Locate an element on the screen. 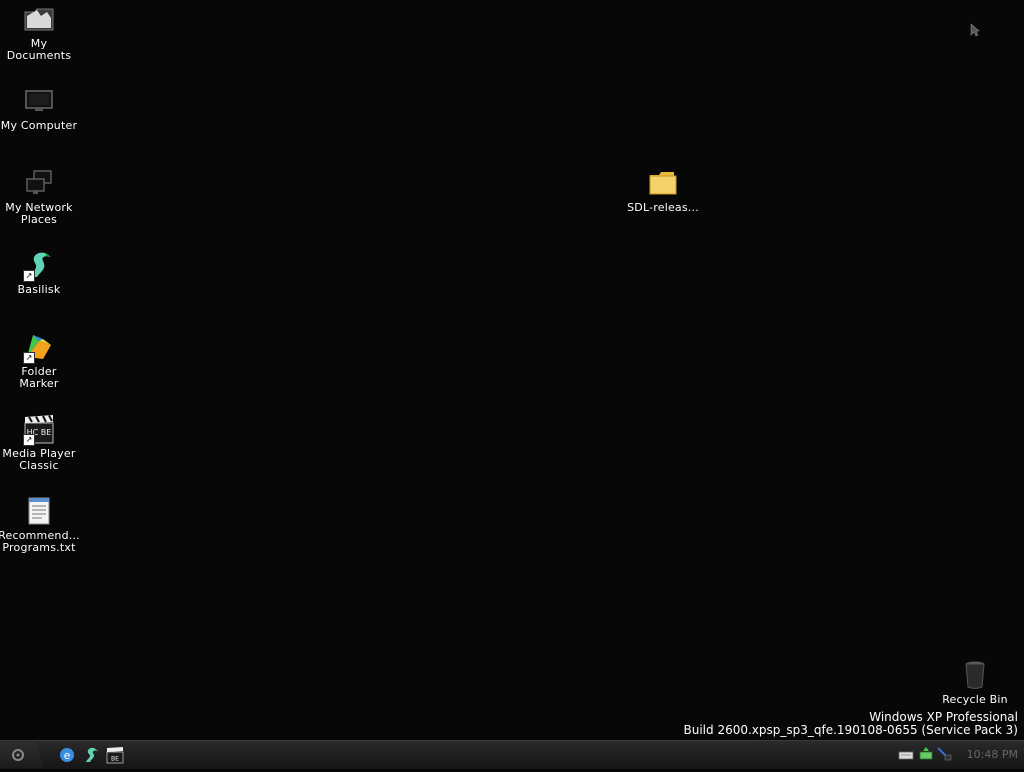 This screenshot has width=1024, height=772. svg-text: e is located at coordinates (67, 755).